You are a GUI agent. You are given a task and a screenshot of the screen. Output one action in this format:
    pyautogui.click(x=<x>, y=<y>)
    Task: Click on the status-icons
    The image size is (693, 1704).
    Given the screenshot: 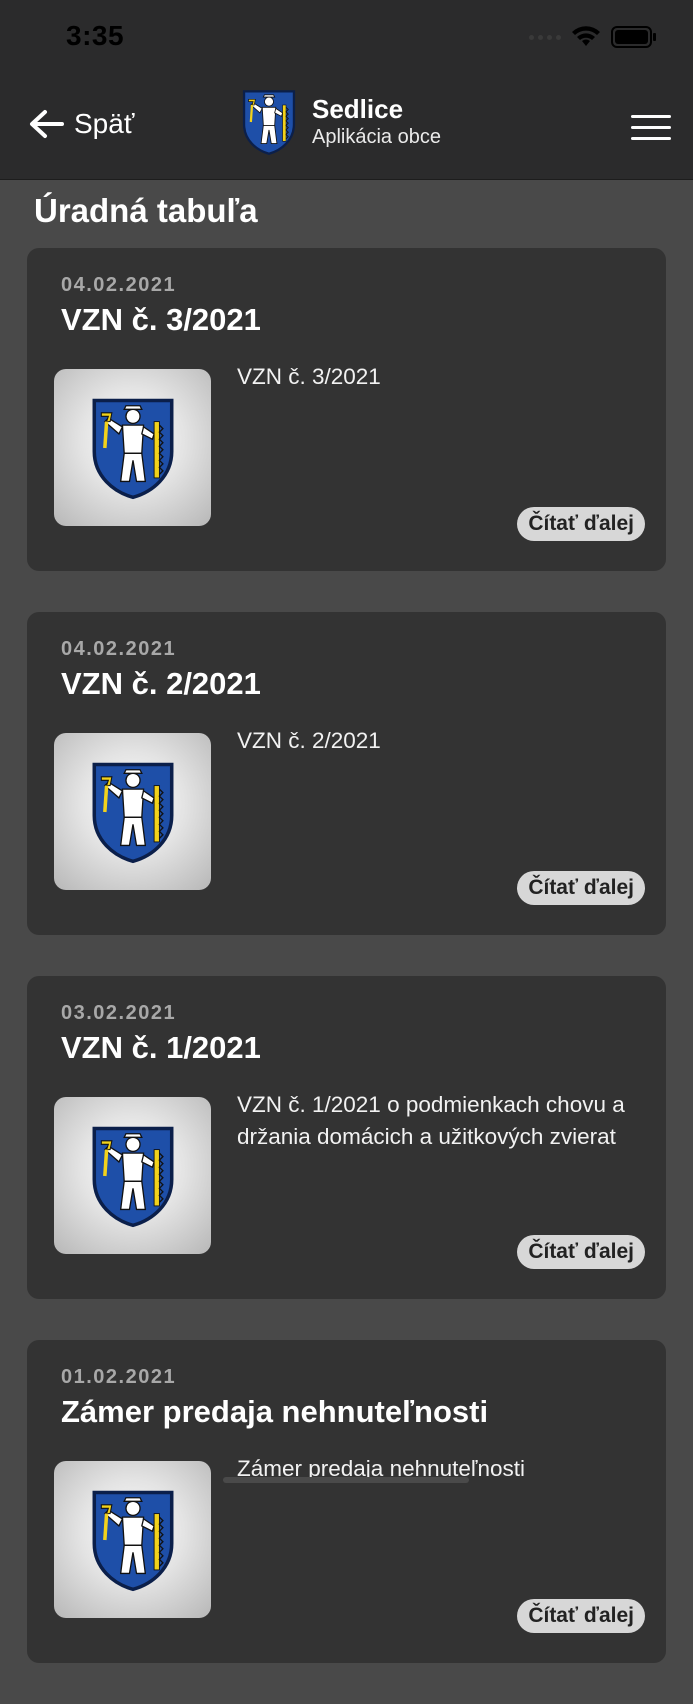 What is the action you would take?
    pyautogui.click(x=593, y=37)
    